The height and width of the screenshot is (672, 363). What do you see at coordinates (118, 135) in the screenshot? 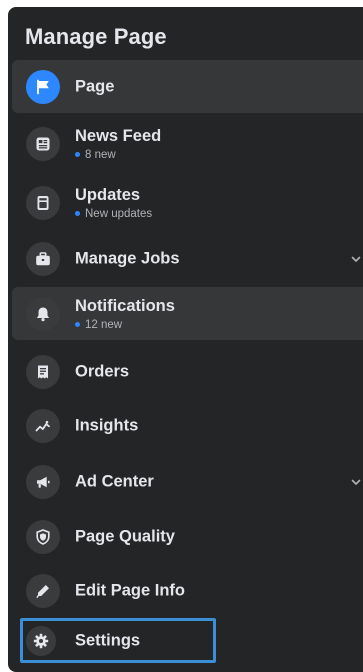
I see `nav-item-label: News Feed` at bounding box center [118, 135].